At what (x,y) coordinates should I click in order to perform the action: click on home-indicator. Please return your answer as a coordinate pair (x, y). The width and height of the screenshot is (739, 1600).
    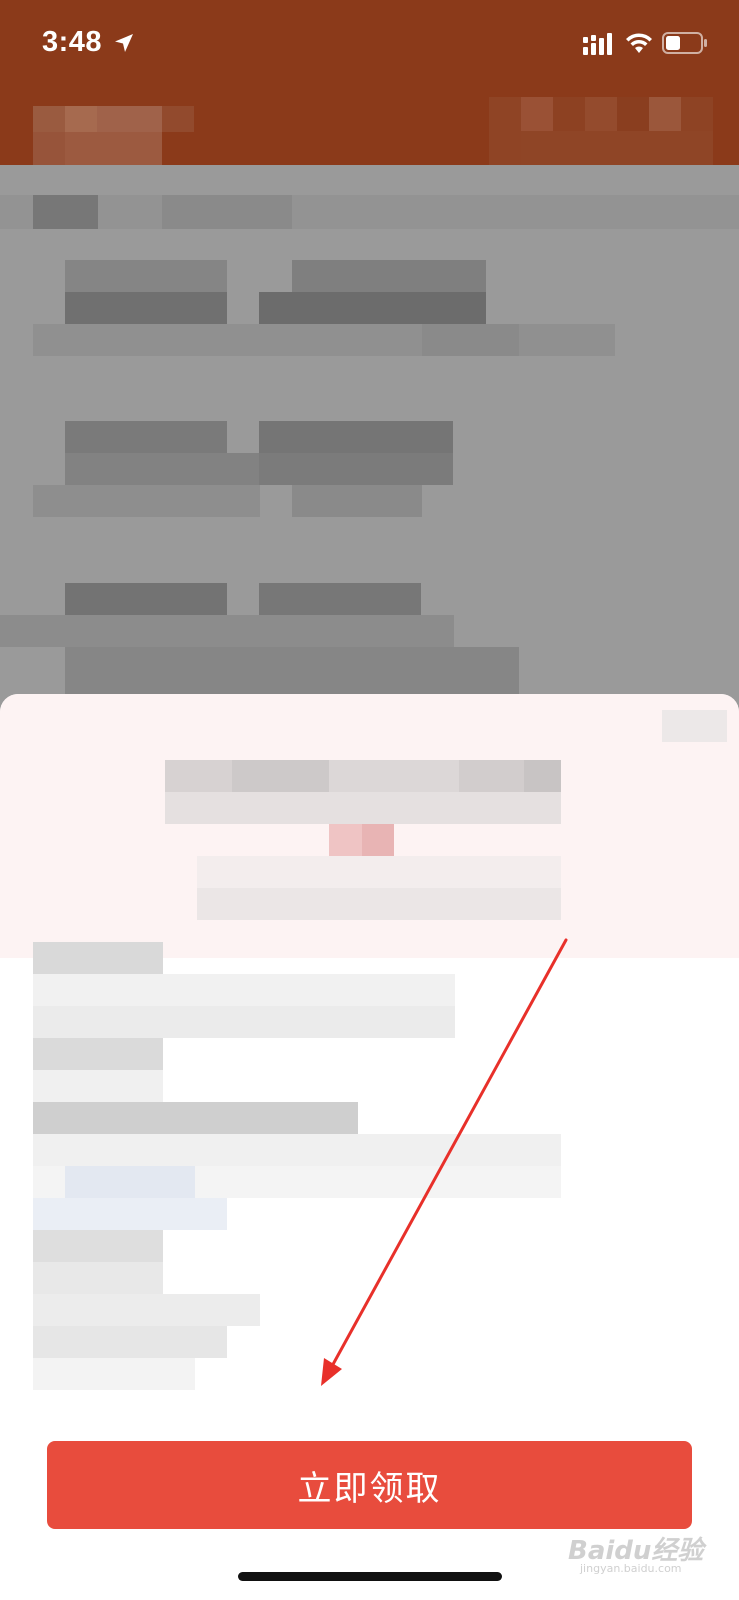
    Looking at the image, I should click on (370, 1576).